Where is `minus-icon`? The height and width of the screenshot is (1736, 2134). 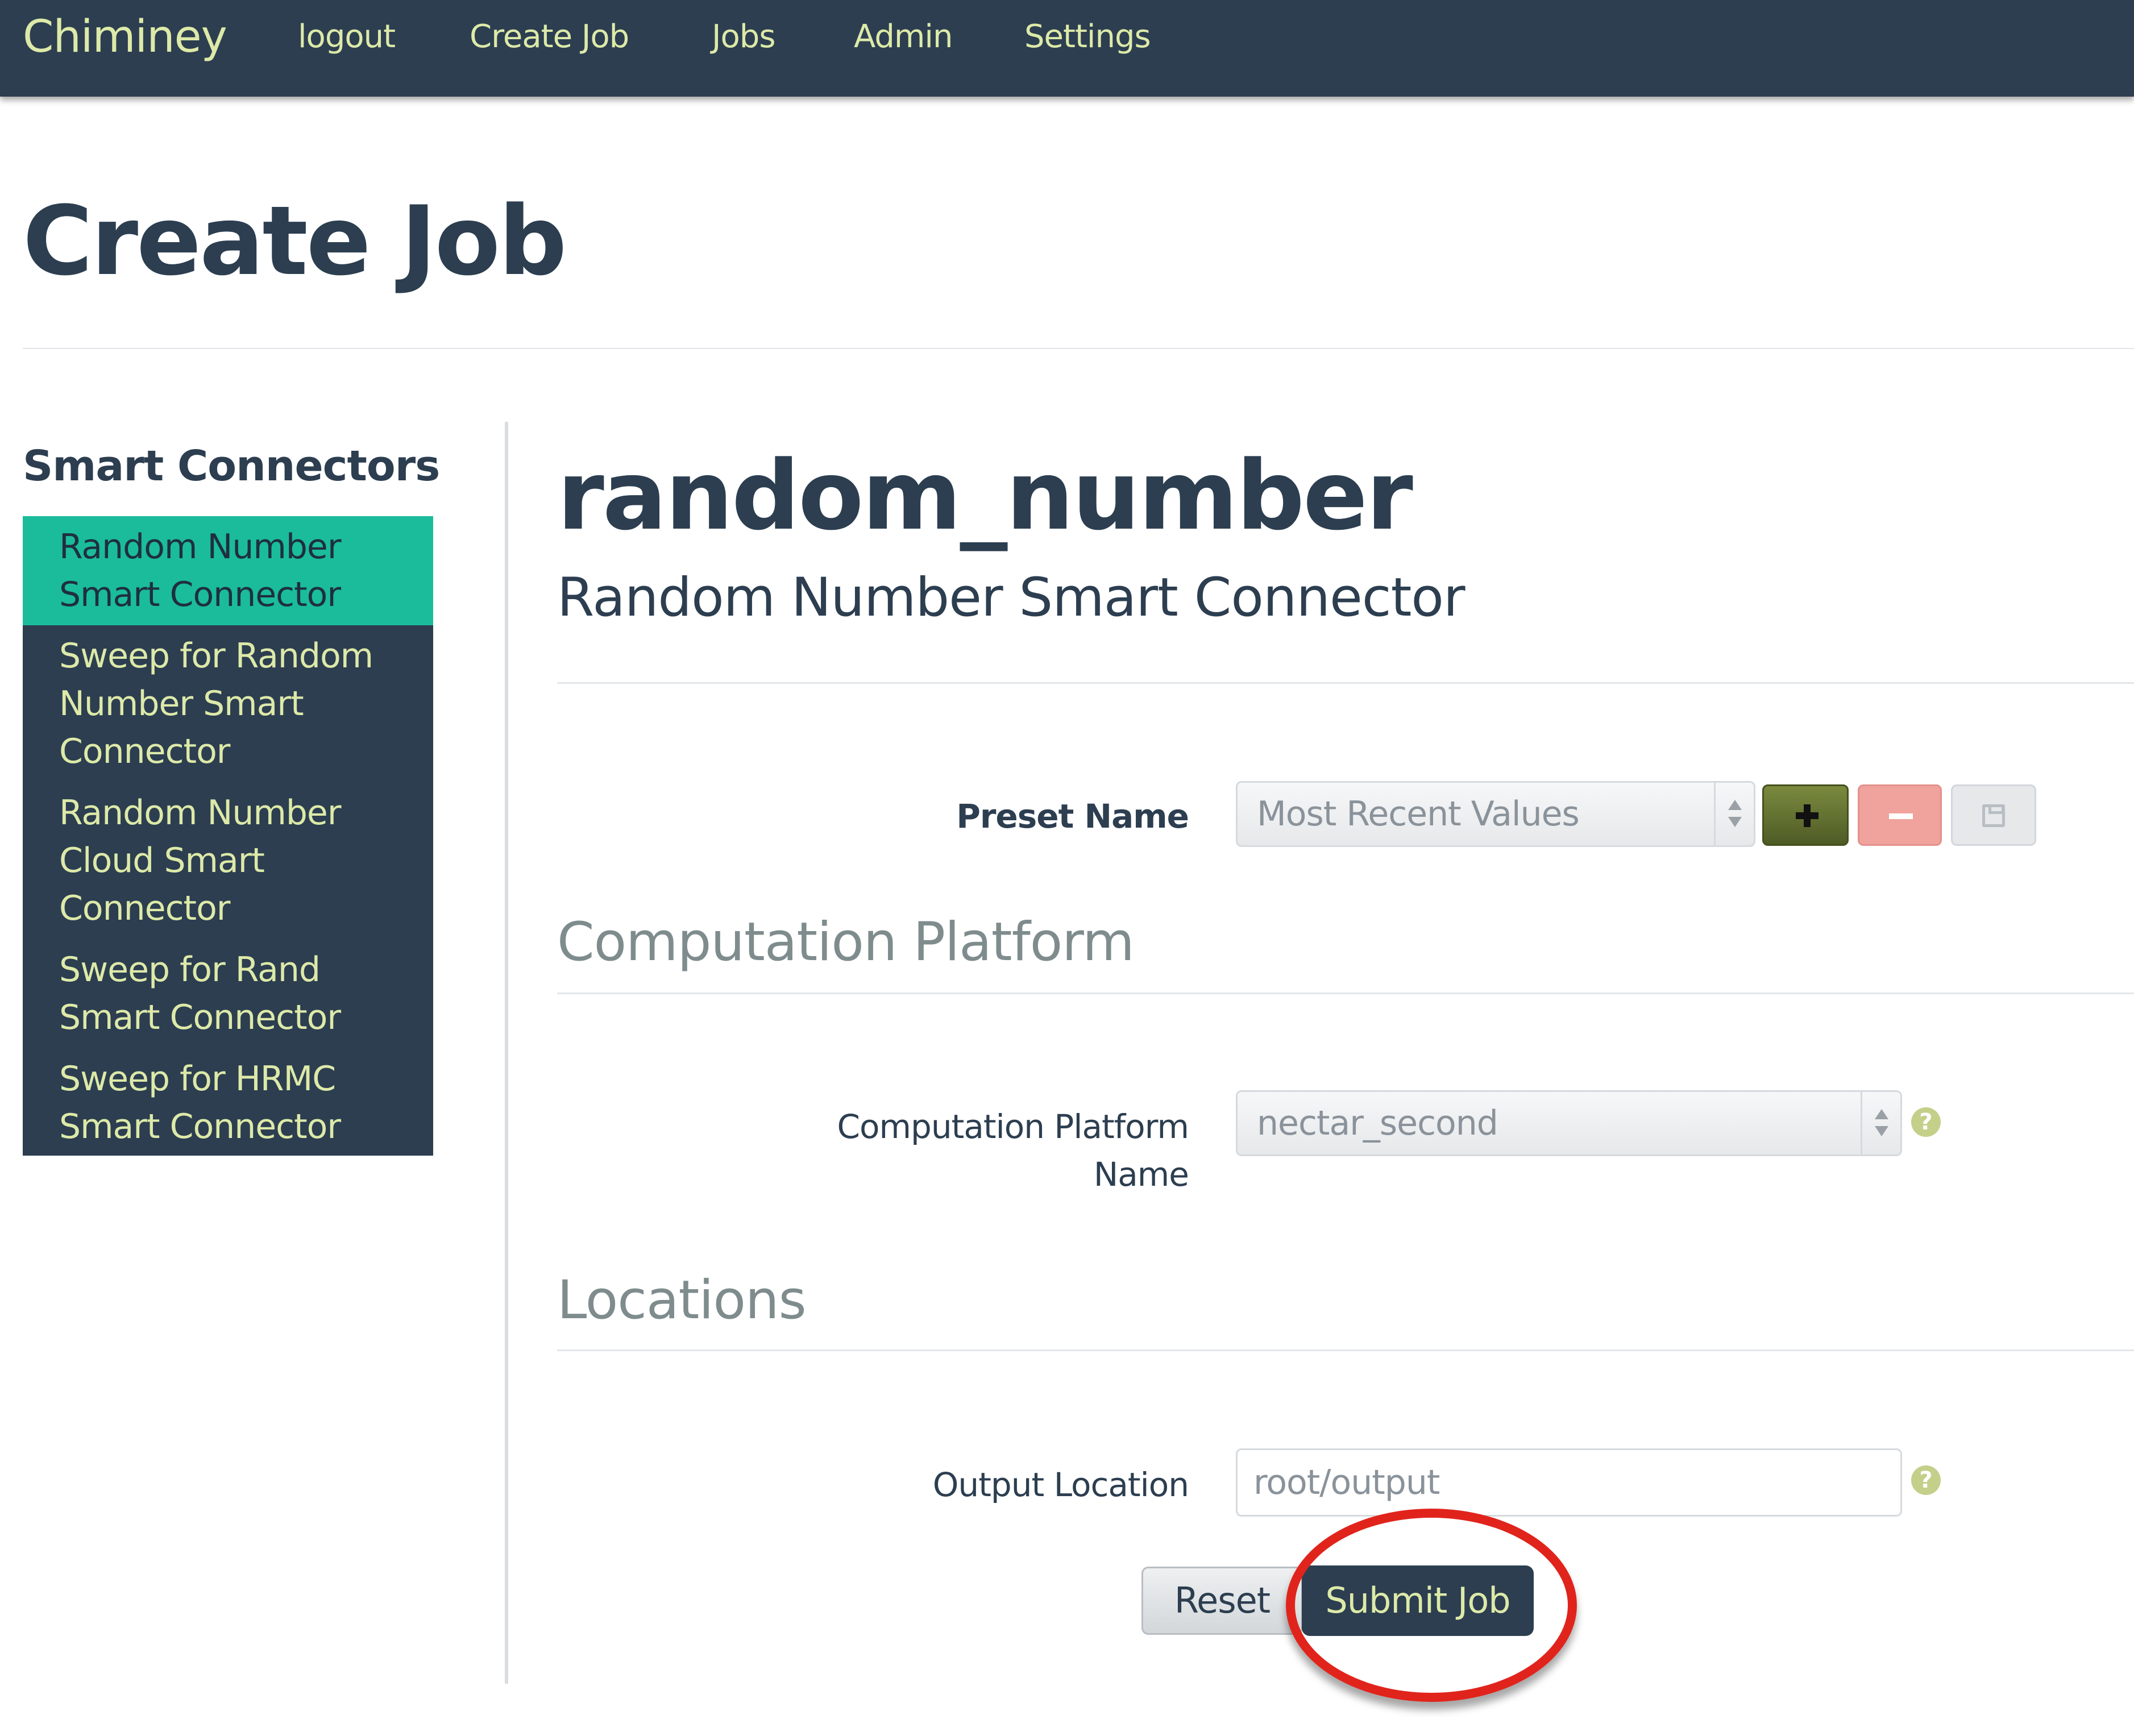 minus-icon is located at coordinates (1901, 816).